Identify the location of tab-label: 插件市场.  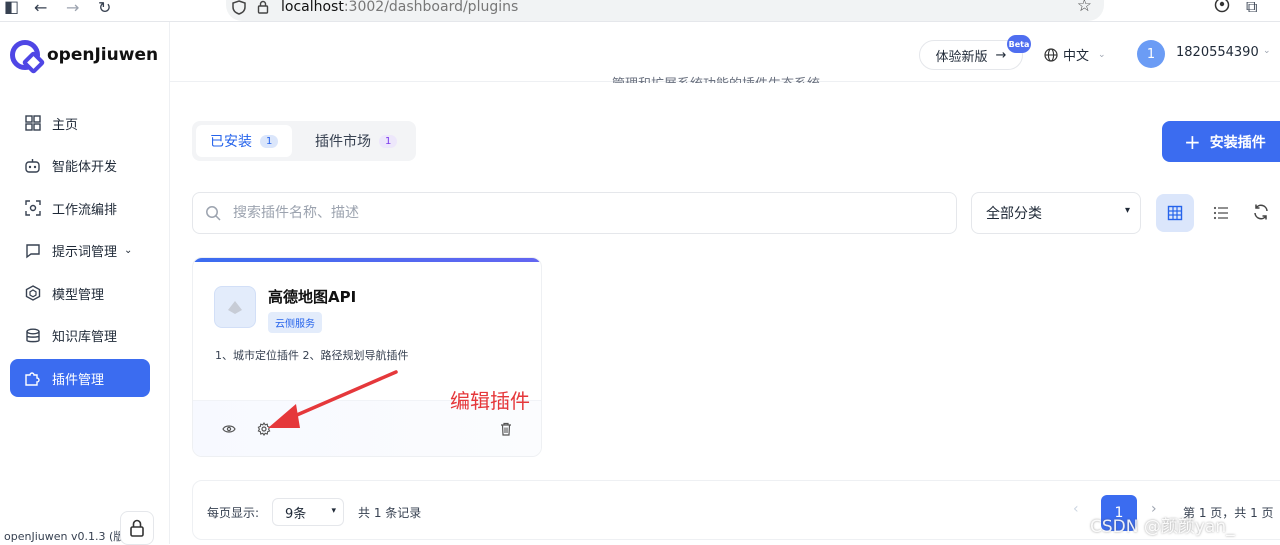
(343, 142).